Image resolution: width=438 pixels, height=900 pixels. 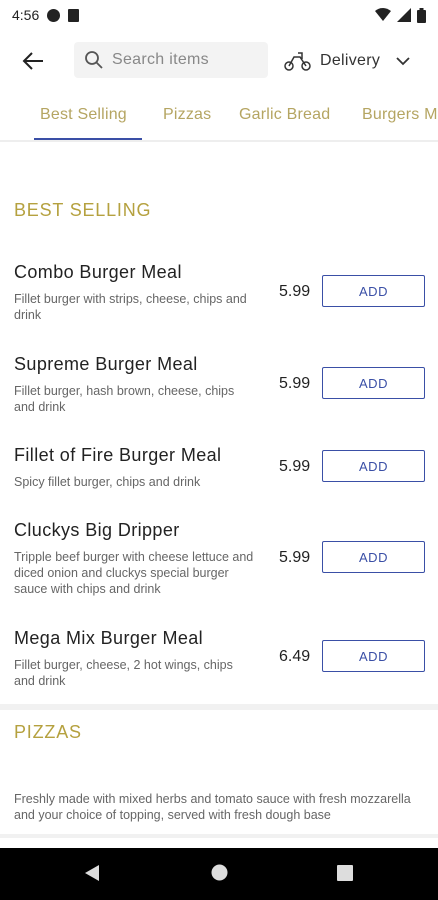 I want to click on search-box, so click(x=171, y=60).